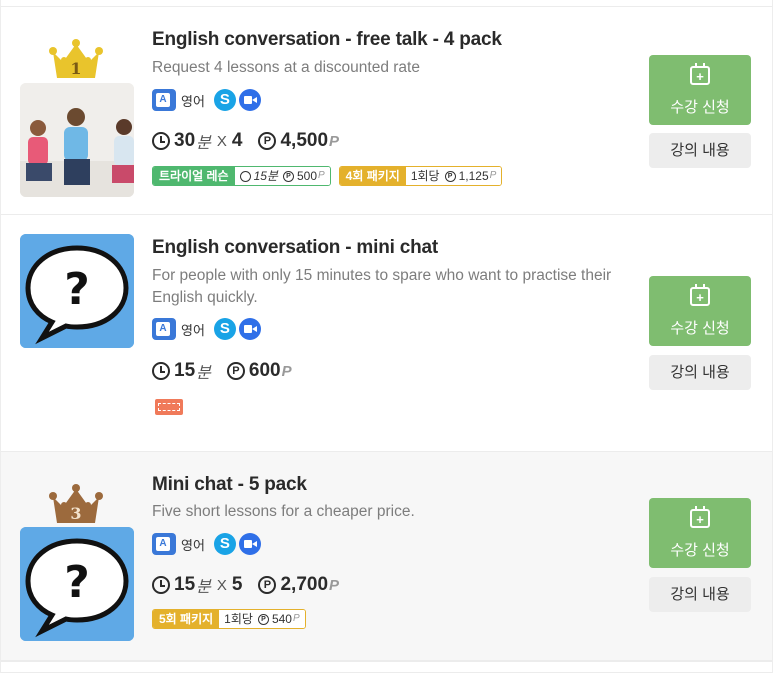  Describe the element at coordinates (265, 176) in the screenshot. I see `trial-duration: 15분` at that location.